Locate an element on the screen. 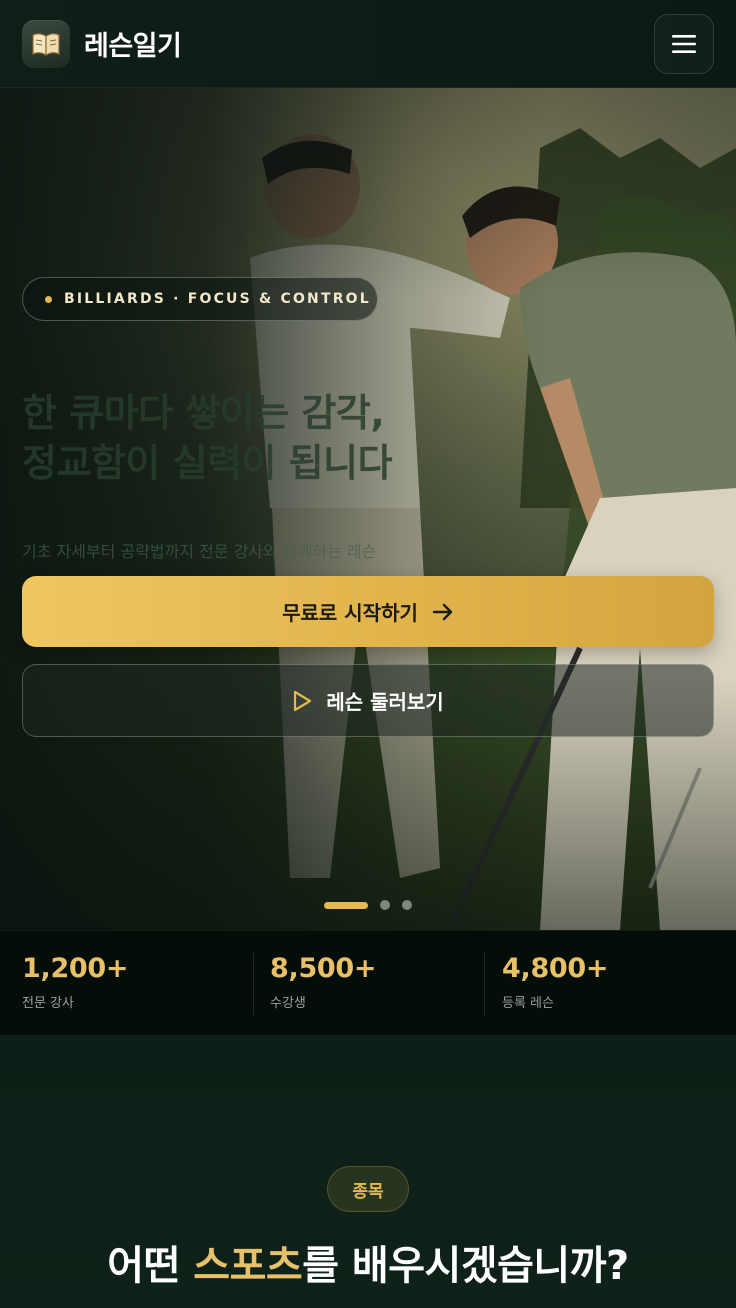 Image resolution: width=736 pixels, height=1308 pixels. stat-students: 8,500+ 수강생 is located at coordinates (323, 982).